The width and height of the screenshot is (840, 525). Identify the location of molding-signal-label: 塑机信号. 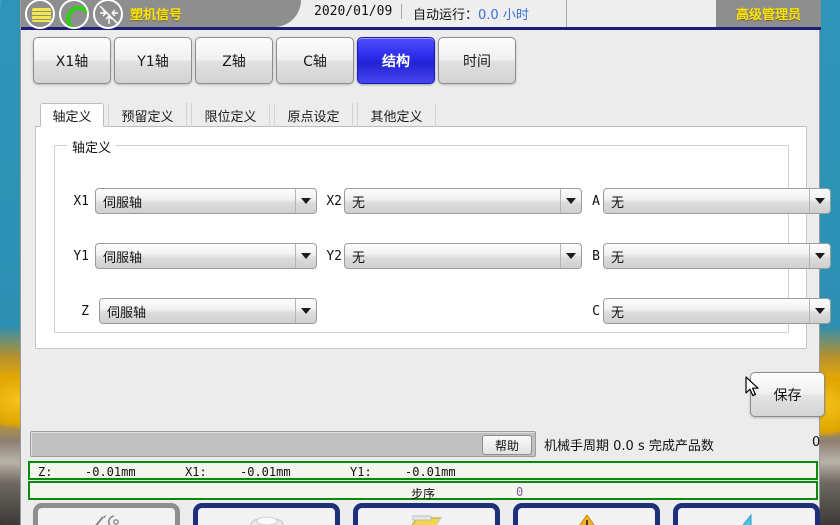
(156, 15).